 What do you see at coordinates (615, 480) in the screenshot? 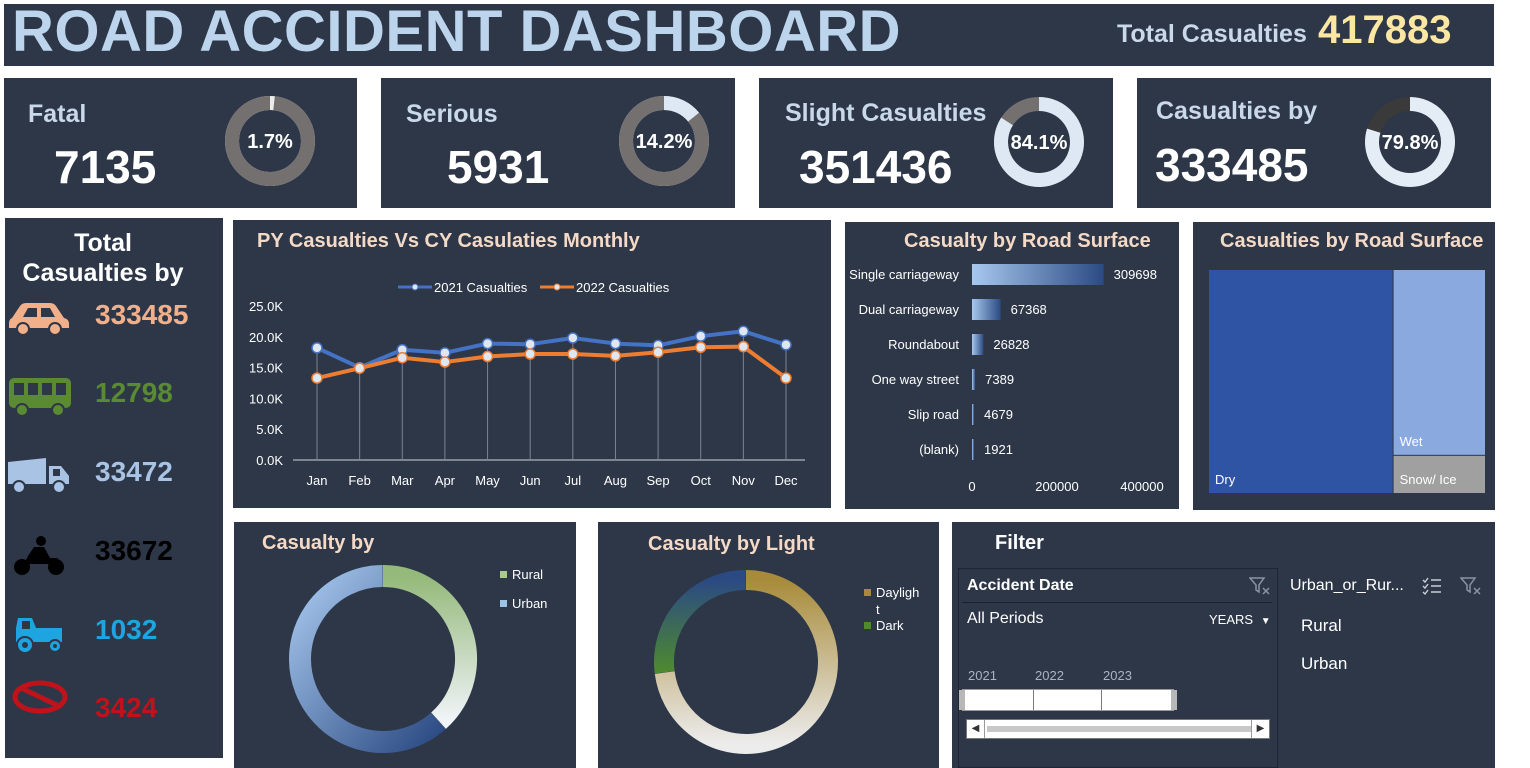
I see `x-tick-label: Aug` at bounding box center [615, 480].